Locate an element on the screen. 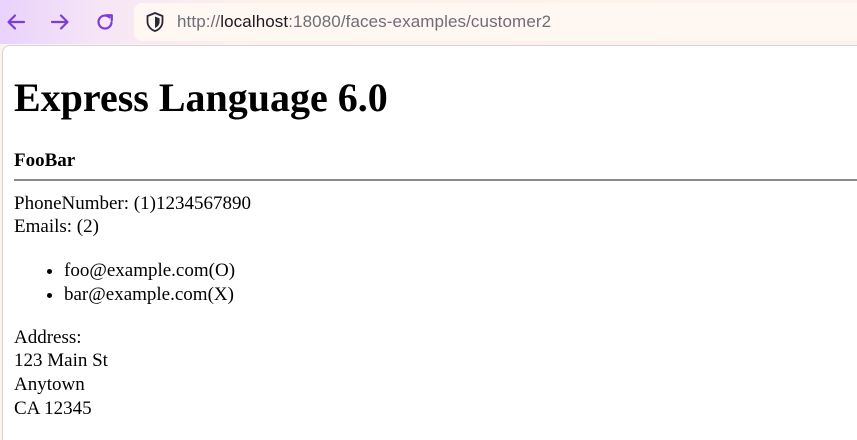 The image size is (857, 440). url-scheme: http:// is located at coordinates (199, 21).